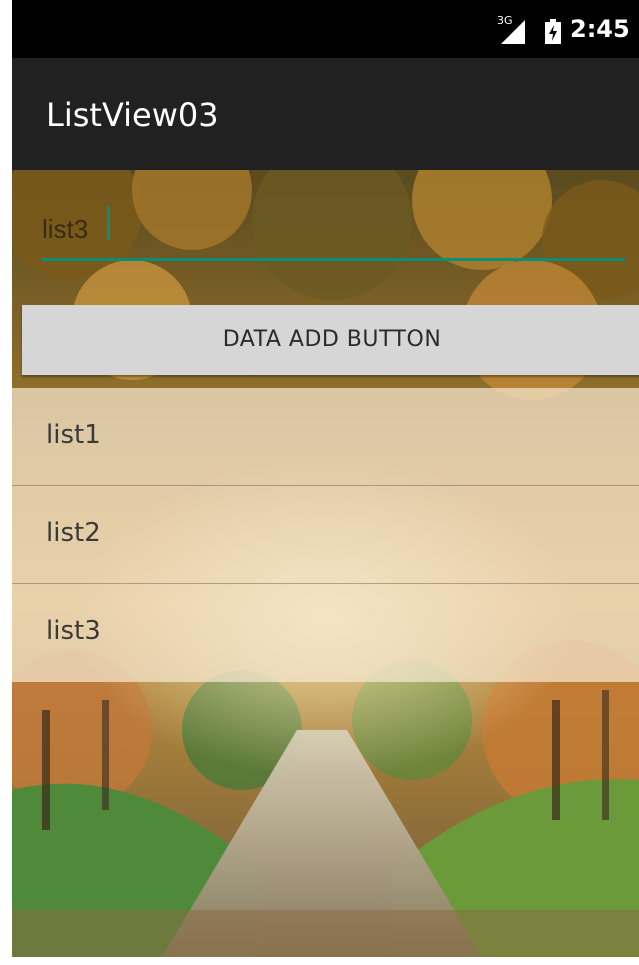 This screenshot has height=965, width=639. What do you see at coordinates (553, 31) in the screenshot?
I see `battery-icon` at bounding box center [553, 31].